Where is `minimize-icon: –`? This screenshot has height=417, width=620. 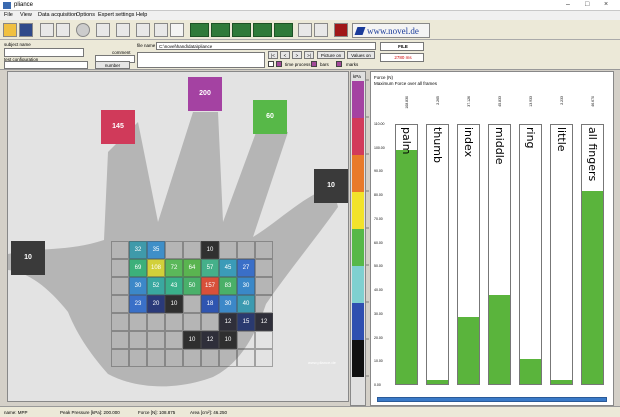
minimize-icon: – is located at coordinates (568, 4).